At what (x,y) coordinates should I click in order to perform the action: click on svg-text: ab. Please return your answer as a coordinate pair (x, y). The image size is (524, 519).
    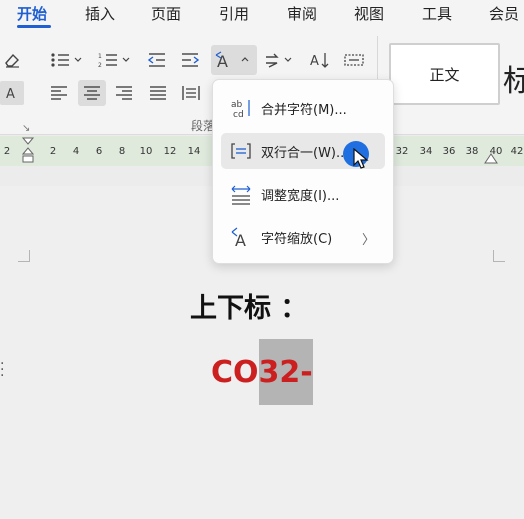
    Looking at the image, I should click on (237, 105).